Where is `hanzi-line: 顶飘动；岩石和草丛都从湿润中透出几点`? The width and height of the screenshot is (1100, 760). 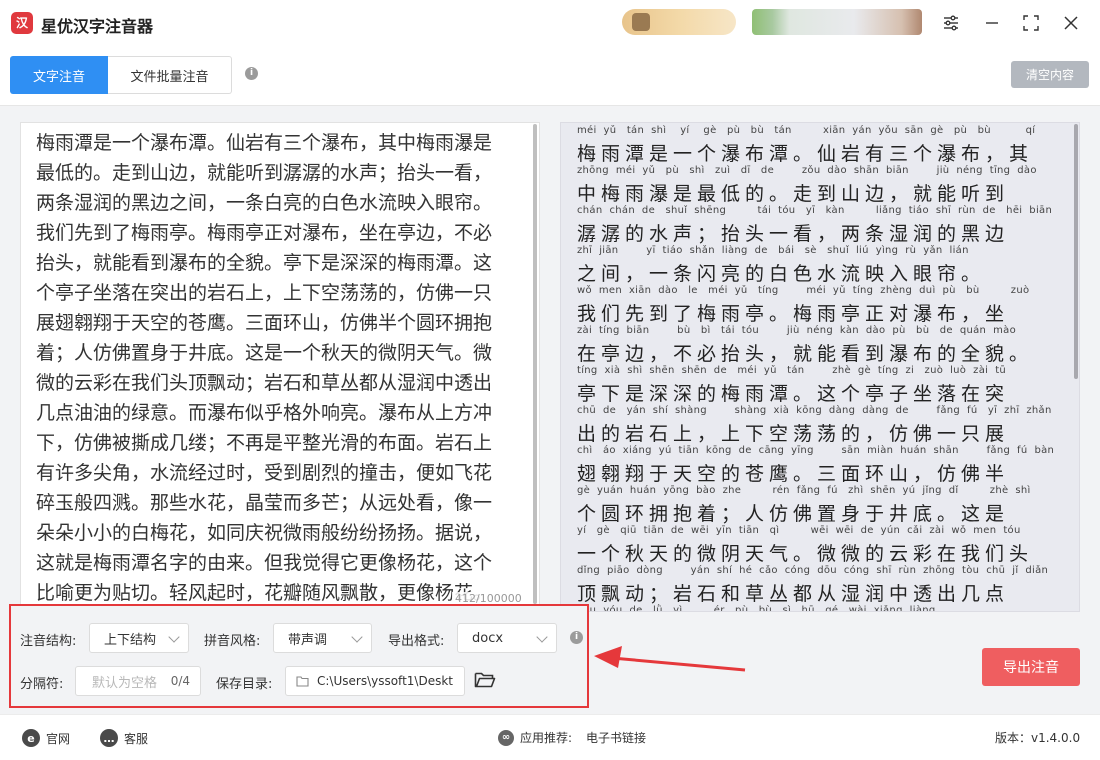
hanzi-line: 顶飘动；岩石和草丛都从湿润中透出几点 is located at coordinates (793, 594).